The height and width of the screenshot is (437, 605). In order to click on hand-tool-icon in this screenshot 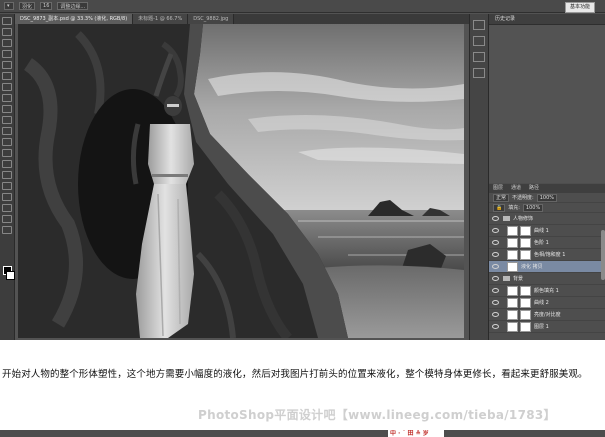, I will do `click(7, 219)`.